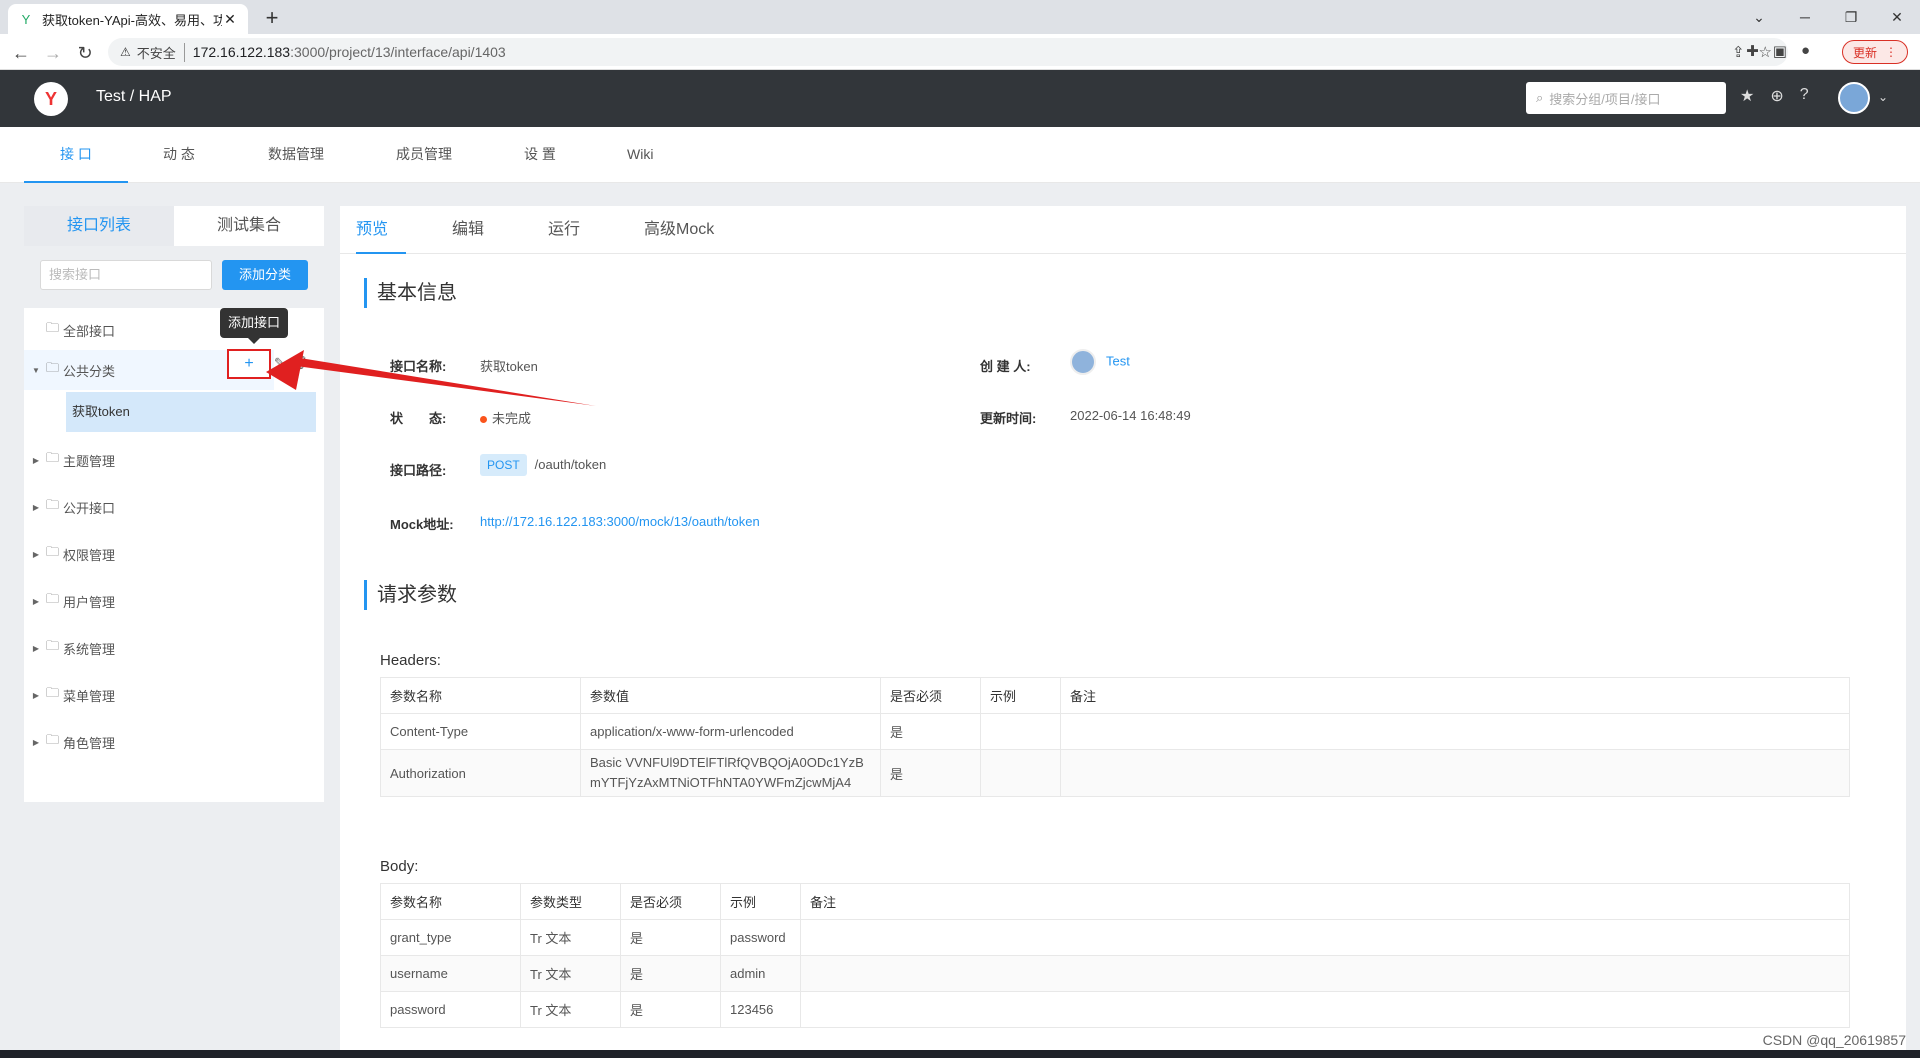  I want to click on tree-item-label: 权限管理, so click(89, 555).